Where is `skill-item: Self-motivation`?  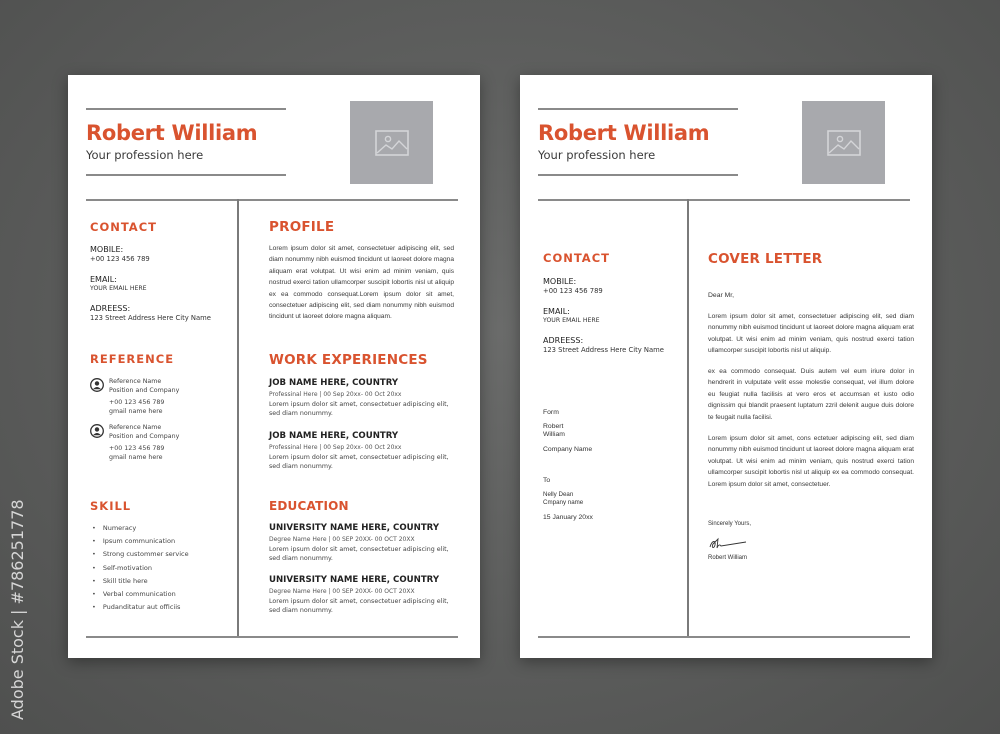 skill-item: Self-motivation is located at coordinates (140, 570).